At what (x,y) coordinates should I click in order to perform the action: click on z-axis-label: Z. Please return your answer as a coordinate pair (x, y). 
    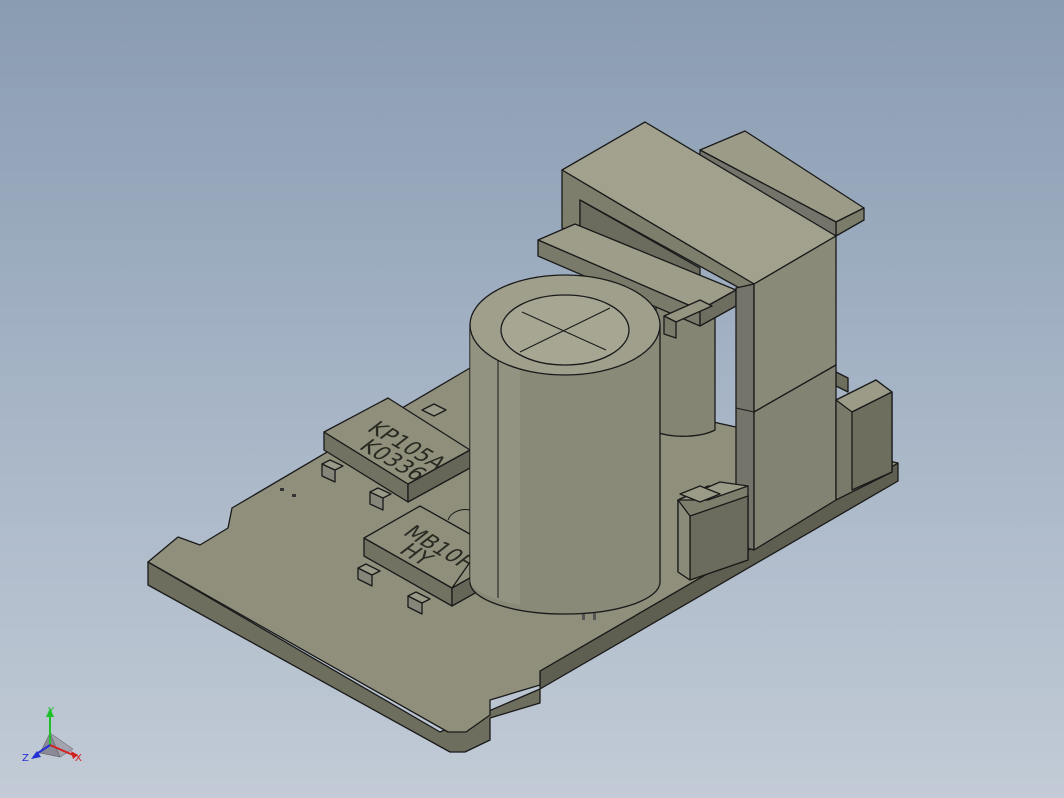
    Looking at the image, I should click on (25, 758).